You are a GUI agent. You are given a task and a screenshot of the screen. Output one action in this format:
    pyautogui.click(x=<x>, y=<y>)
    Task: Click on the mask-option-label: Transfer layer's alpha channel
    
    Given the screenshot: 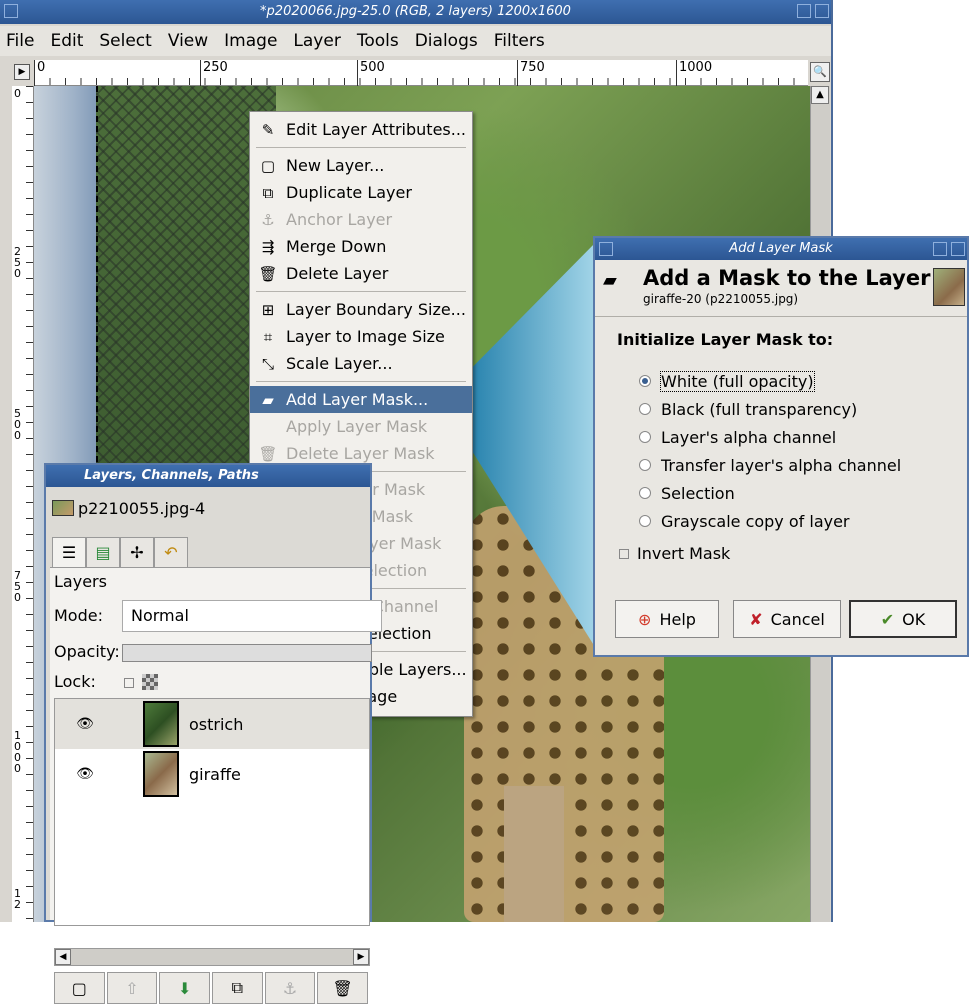 What is the action you would take?
    pyautogui.click(x=781, y=465)
    